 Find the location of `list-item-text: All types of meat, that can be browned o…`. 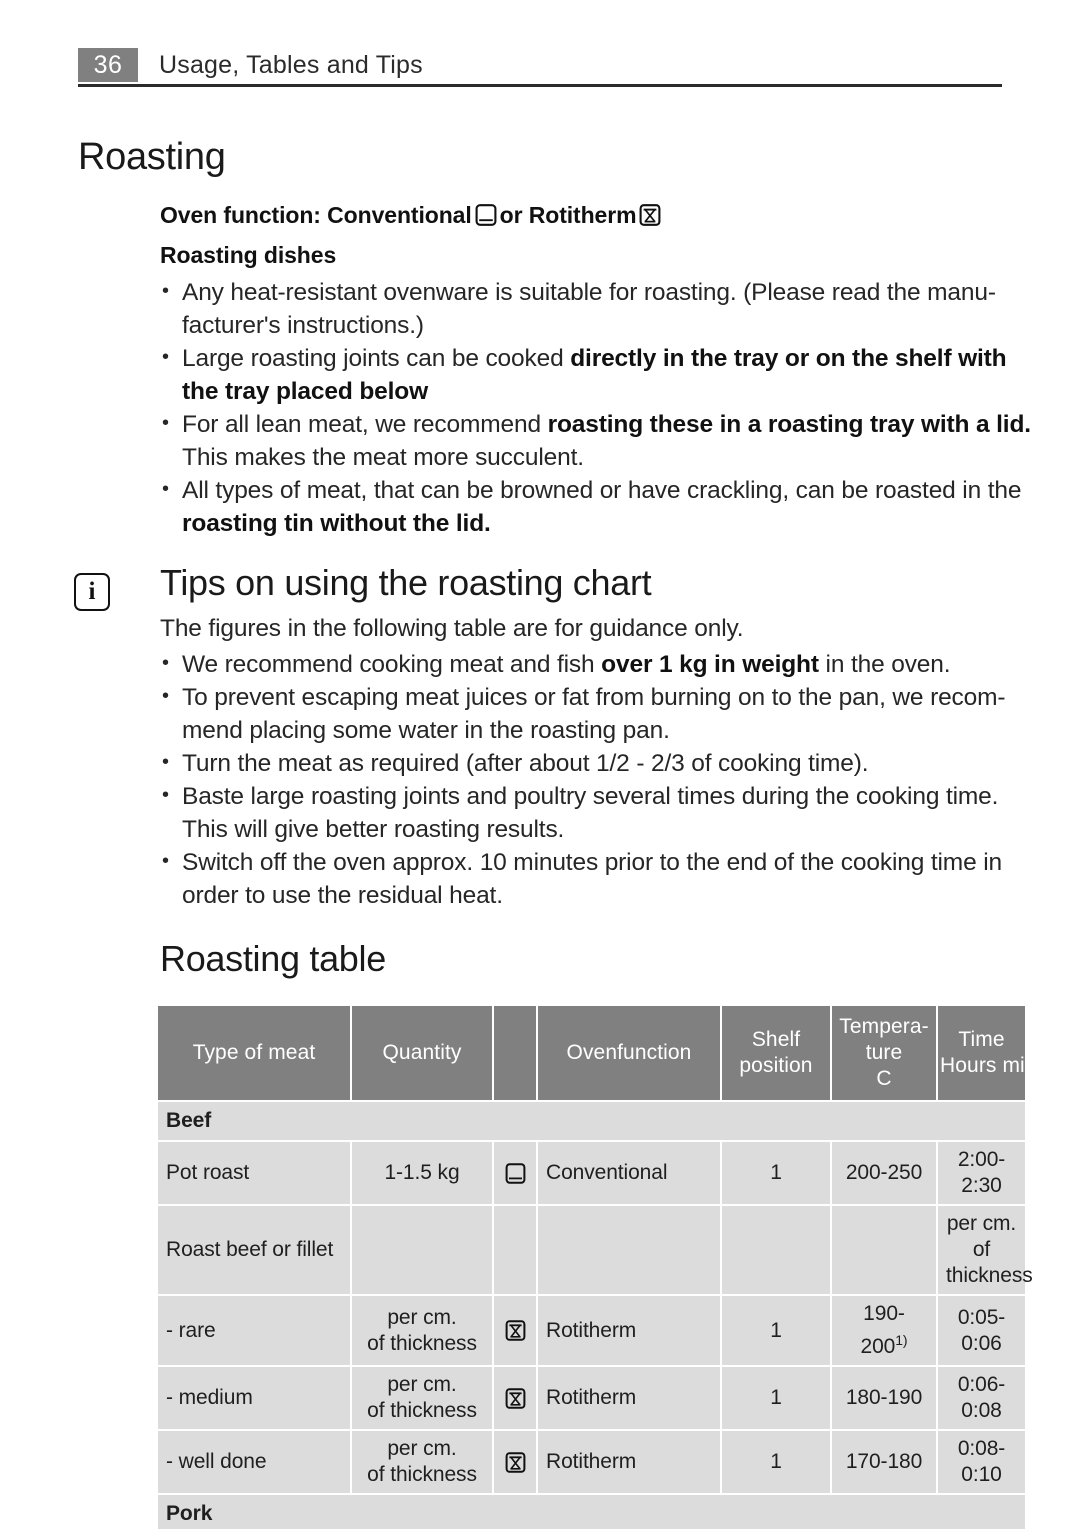

list-item-text: All types of meat, that can be browned o… is located at coordinates (602, 490).